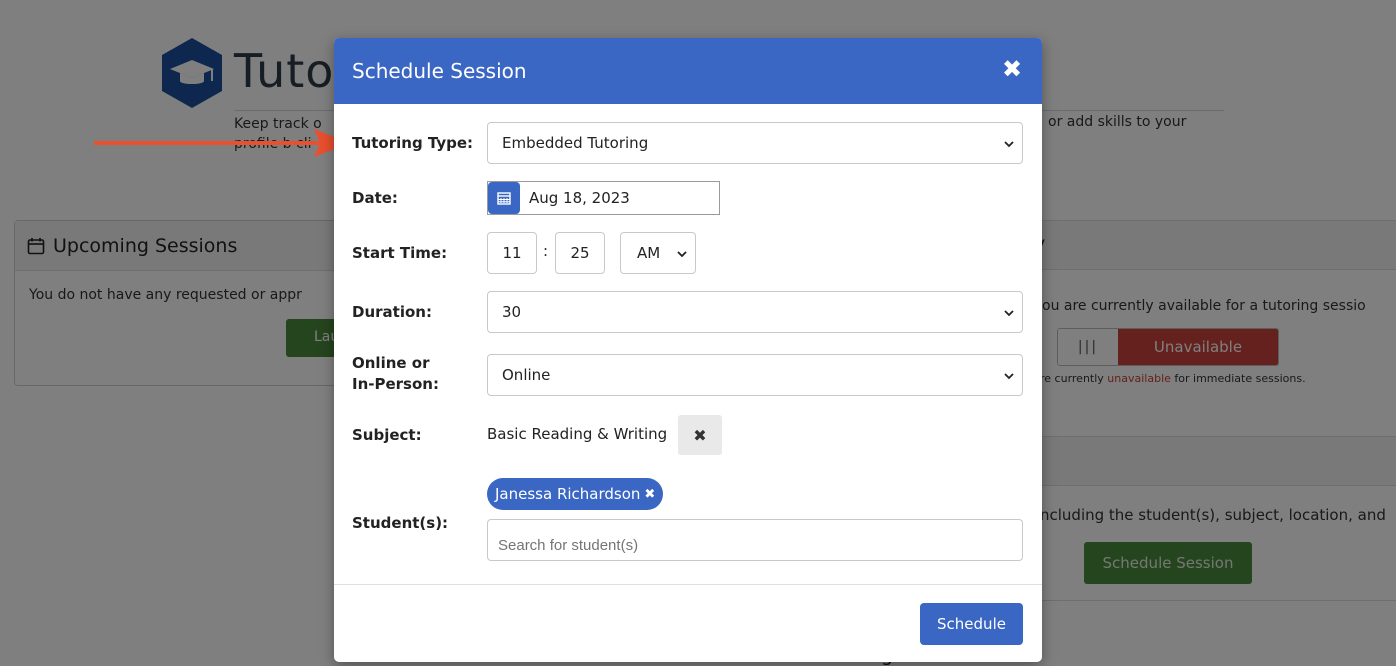  What do you see at coordinates (575, 198) in the screenshot?
I see `date-value: Aug 18, 2023` at bounding box center [575, 198].